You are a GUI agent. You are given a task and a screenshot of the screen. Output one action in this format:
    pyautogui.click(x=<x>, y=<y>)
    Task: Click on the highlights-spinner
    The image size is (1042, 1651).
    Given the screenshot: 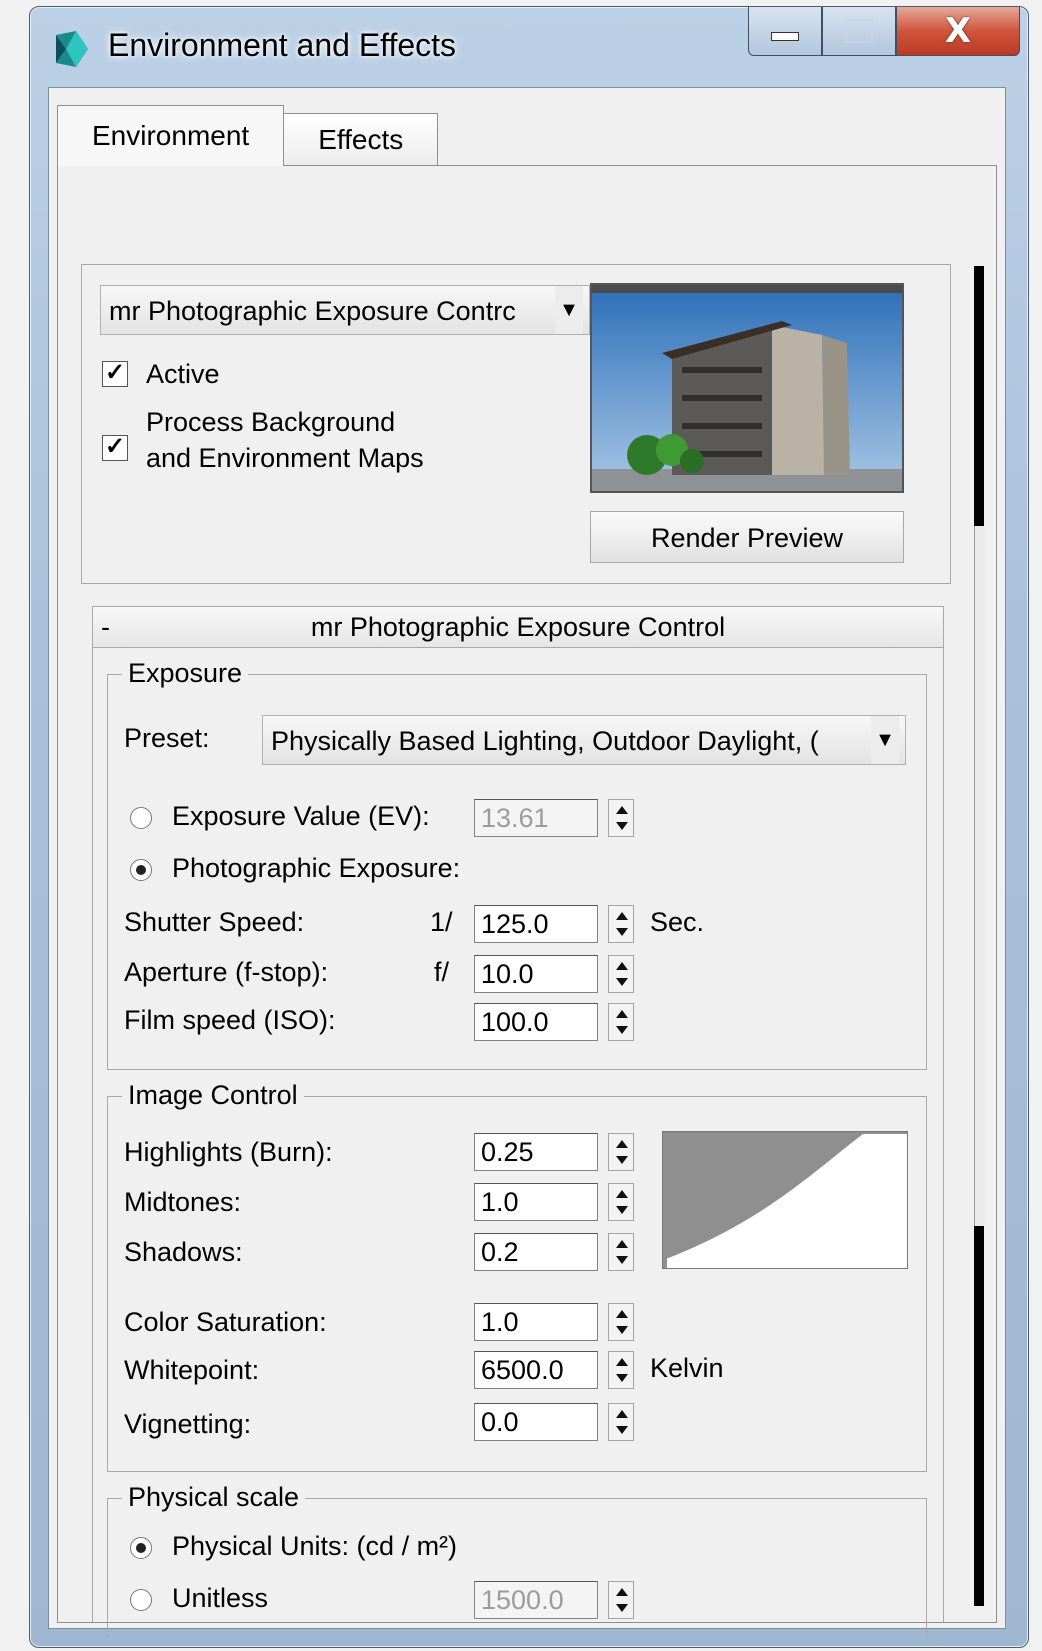 What is the action you would take?
    pyautogui.click(x=621, y=1152)
    